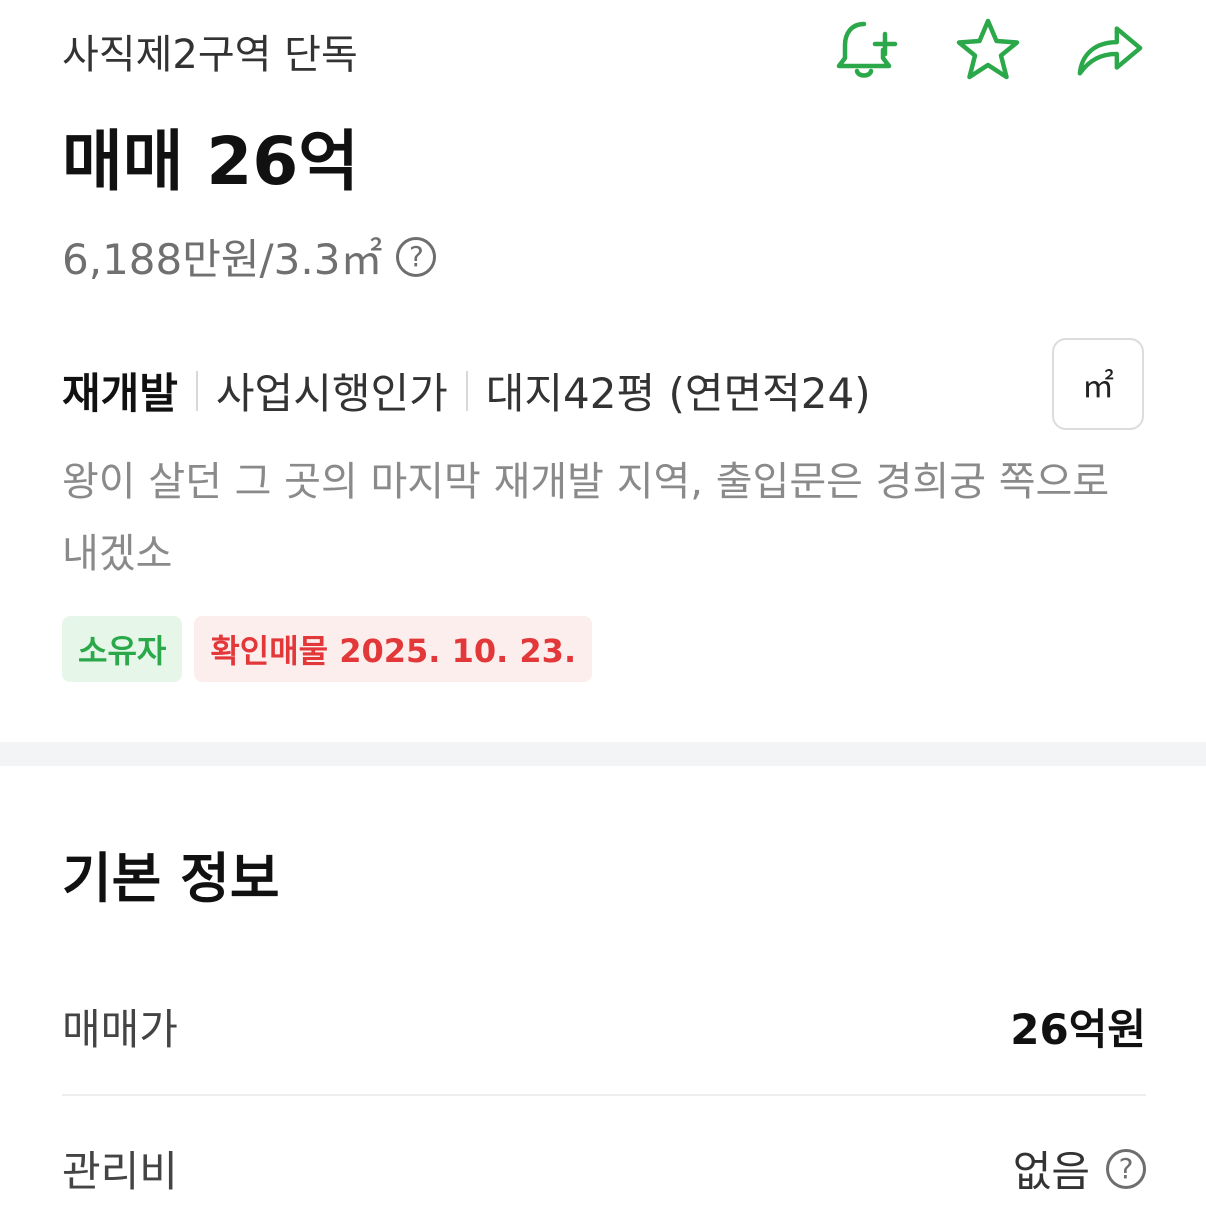 Image resolution: width=1206 pixels, height=1206 pixels. I want to click on action-buttons, so click(988, 50).